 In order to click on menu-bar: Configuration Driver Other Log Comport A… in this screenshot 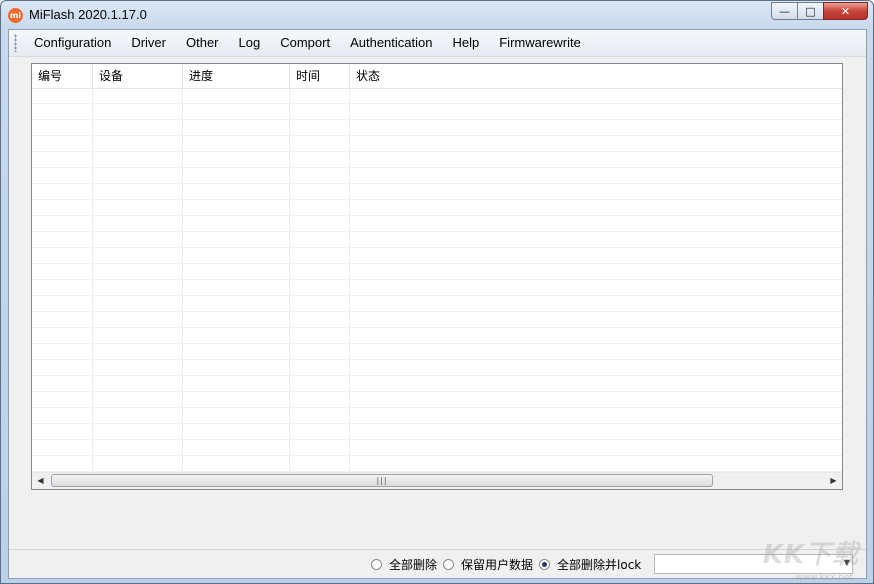, I will do `click(437, 43)`.